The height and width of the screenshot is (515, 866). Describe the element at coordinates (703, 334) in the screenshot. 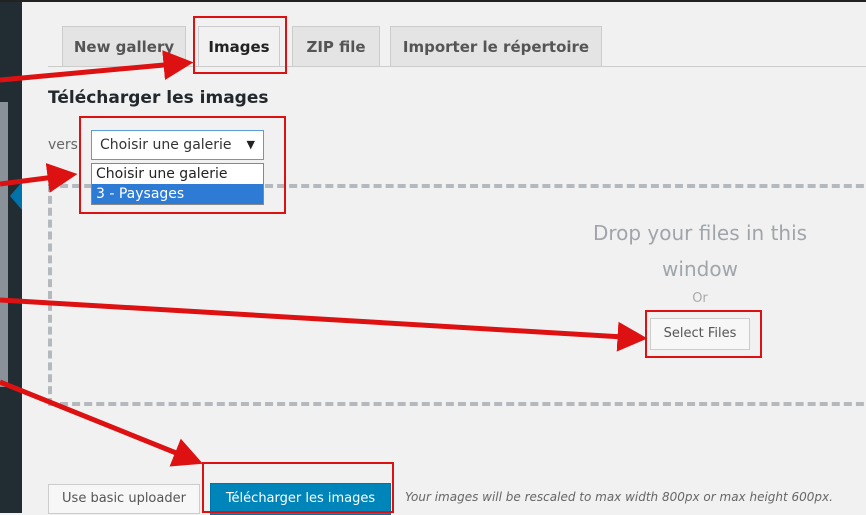

I see `annotation-box-select-files` at that location.